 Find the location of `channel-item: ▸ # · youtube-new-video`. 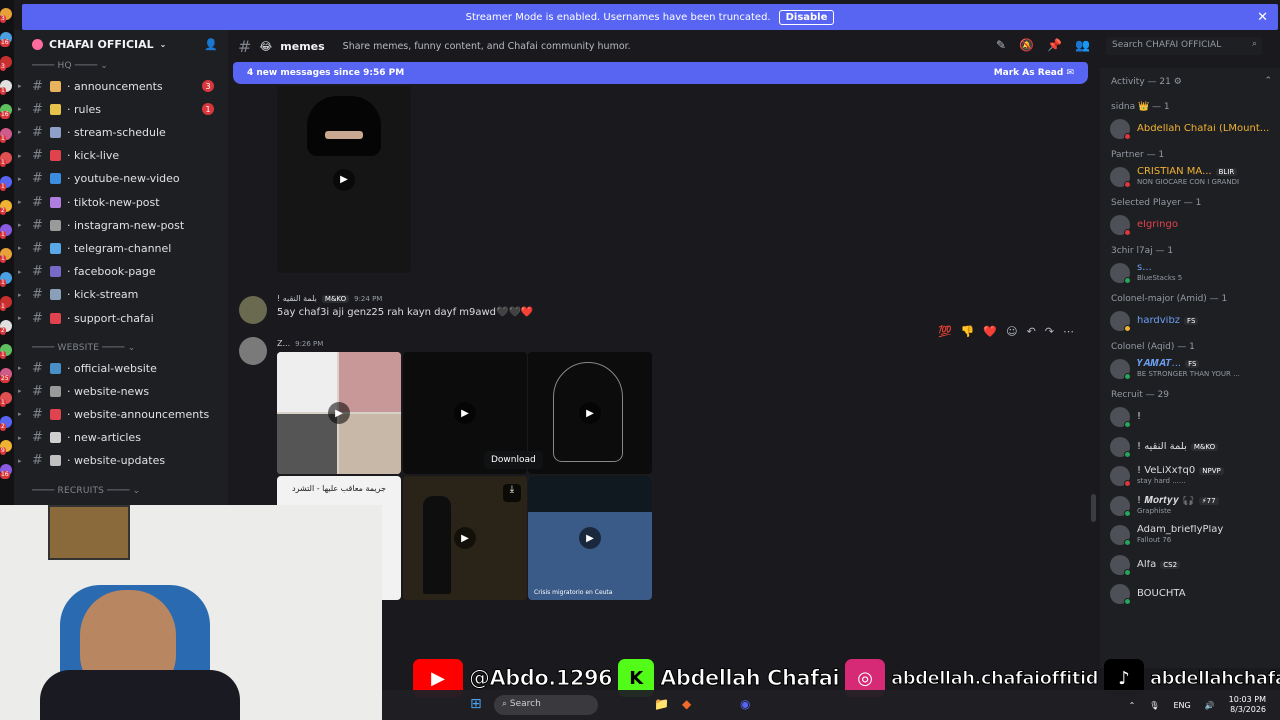

channel-item: ▸ # · youtube-new-video is located at coordinates (121, 179).